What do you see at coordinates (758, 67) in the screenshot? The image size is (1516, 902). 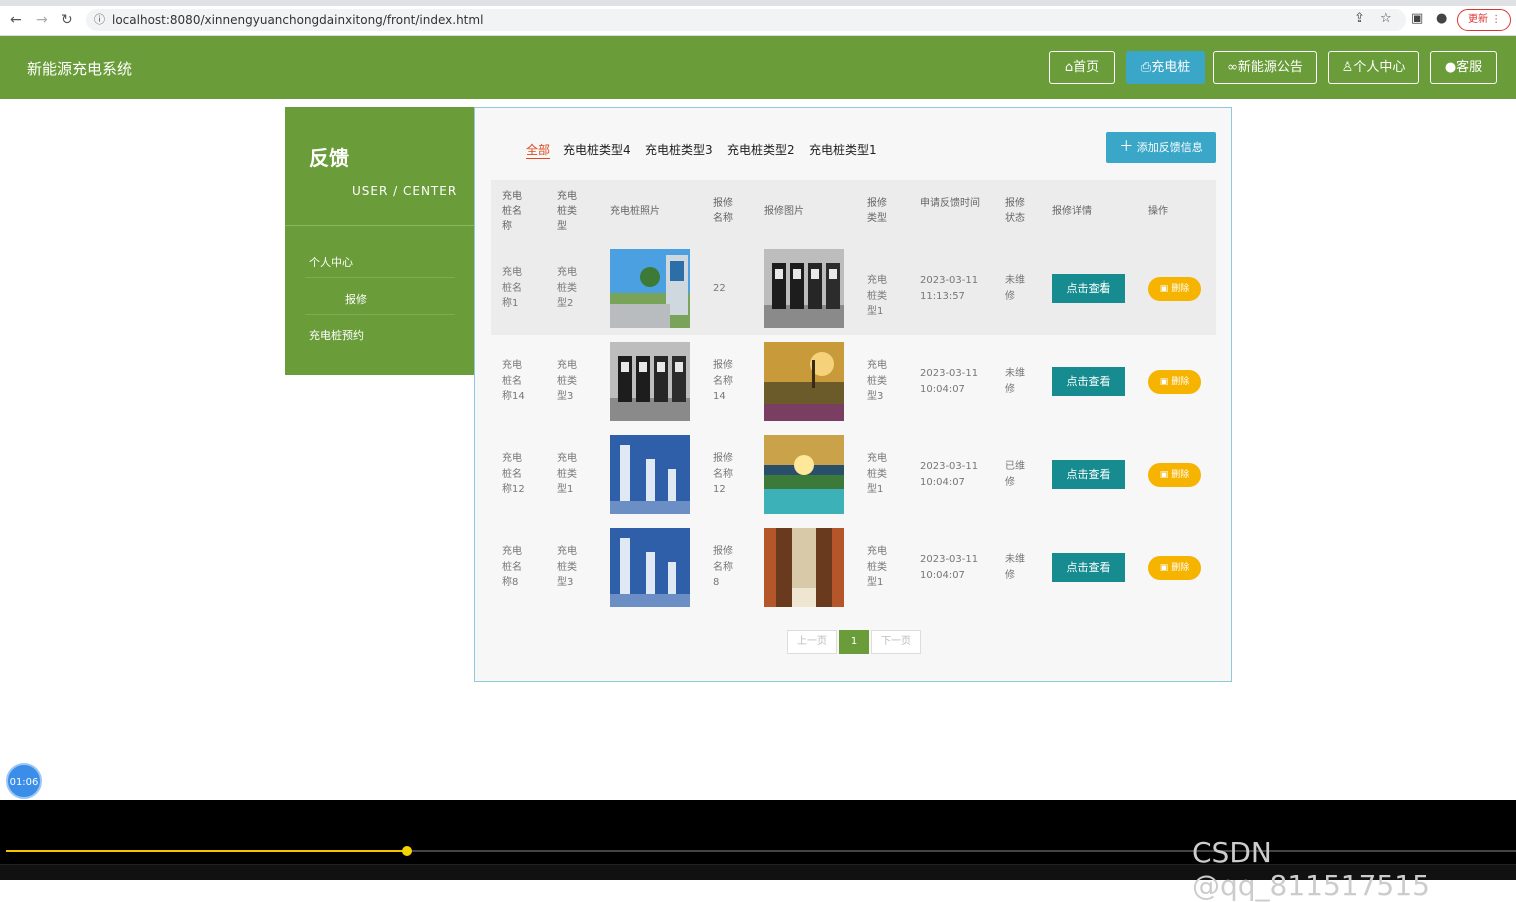 I see `site-header: 新能源充电系统 ⌂首页 ⎙充电桩 ∞新能源公告 ♙个人中心 ●客服` at bounding box center [758, 67].